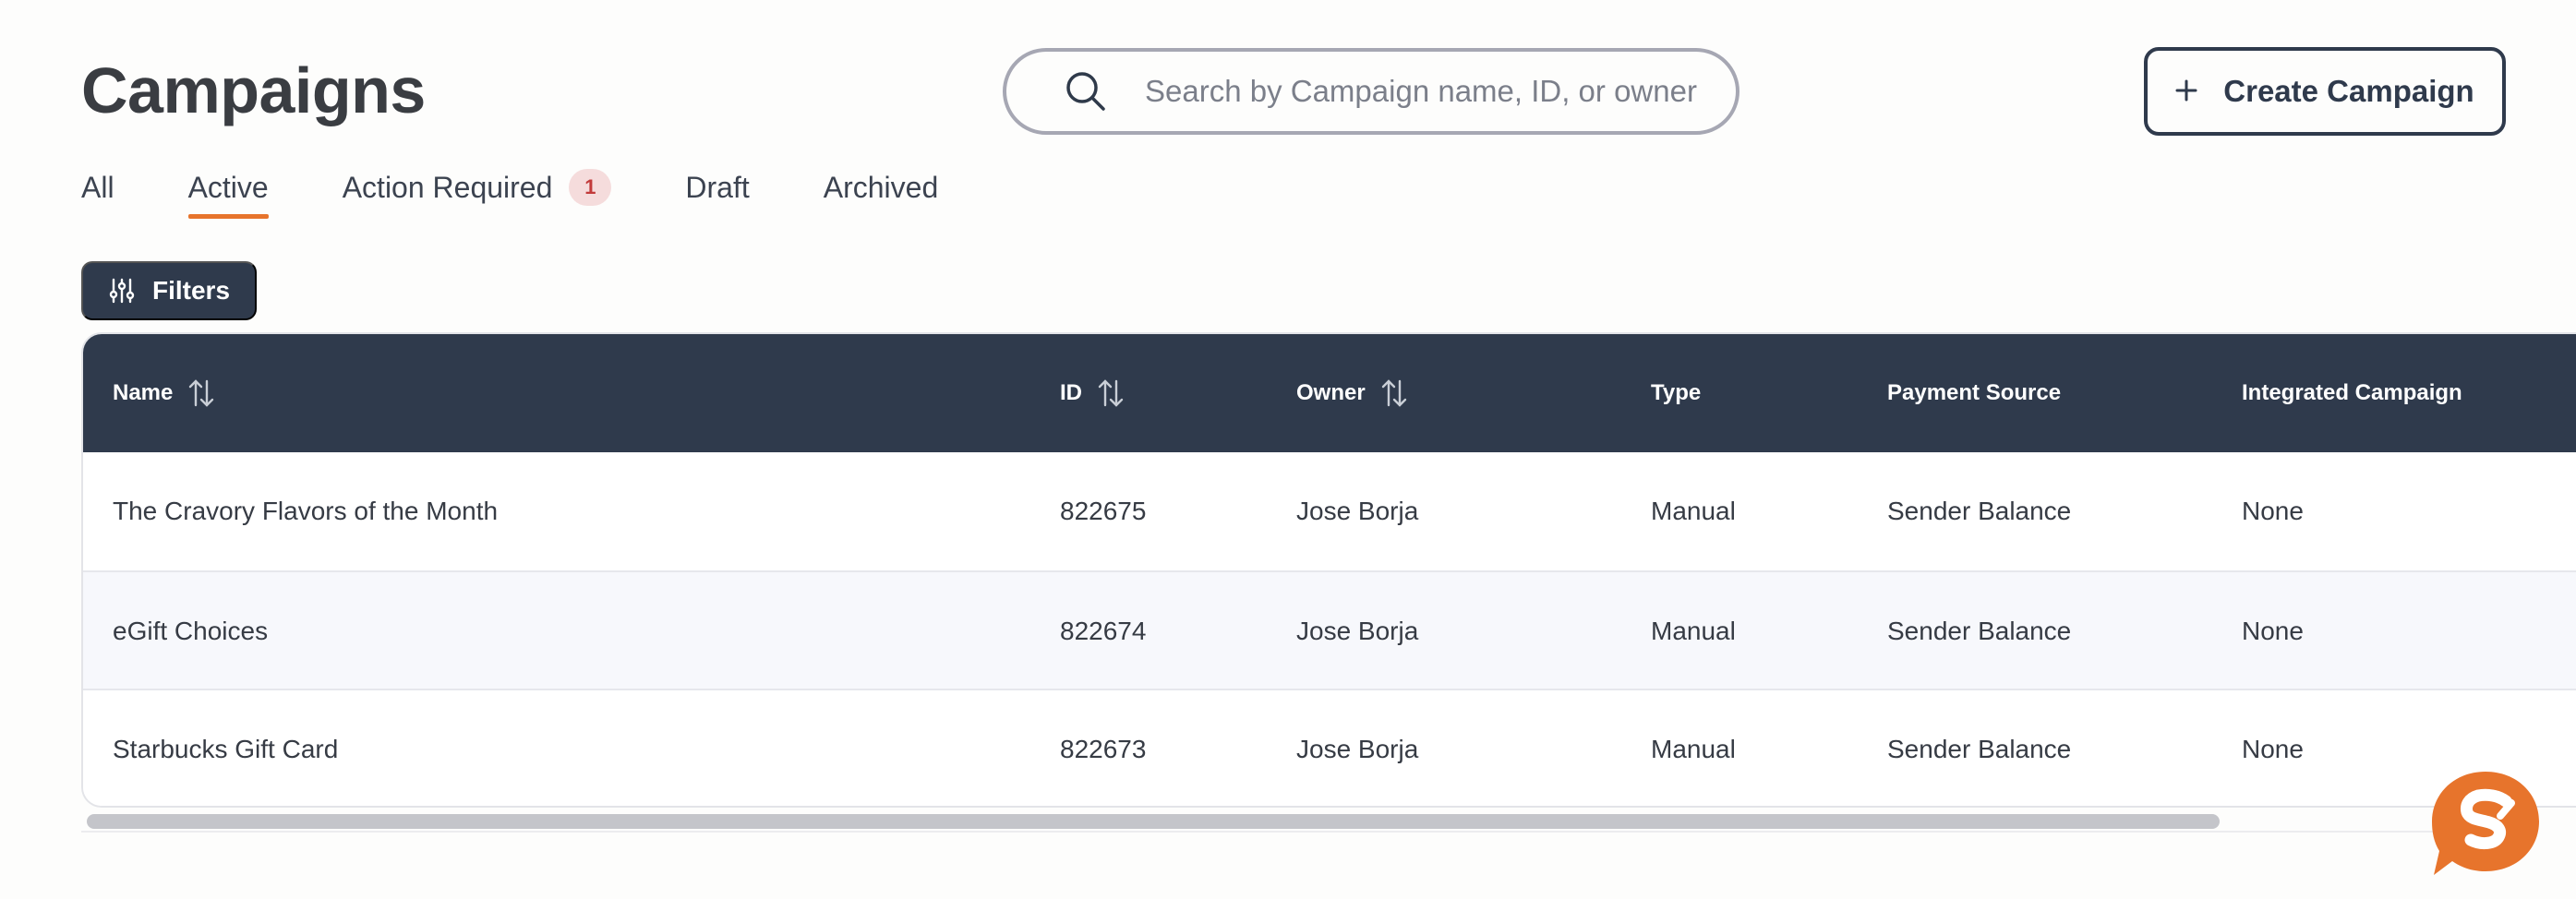 Image resolution: width=2576 pixels, height=899 pixels. I want to click on column-label: Owner, so click(1331, 392).